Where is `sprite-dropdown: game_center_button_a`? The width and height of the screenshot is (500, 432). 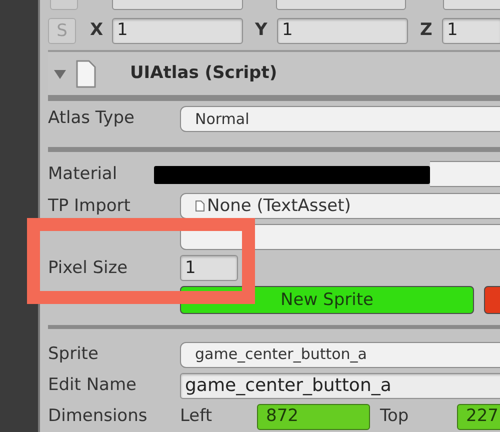
sprite-dropdown: game_center_button_a is located at coordinates (340, 355).